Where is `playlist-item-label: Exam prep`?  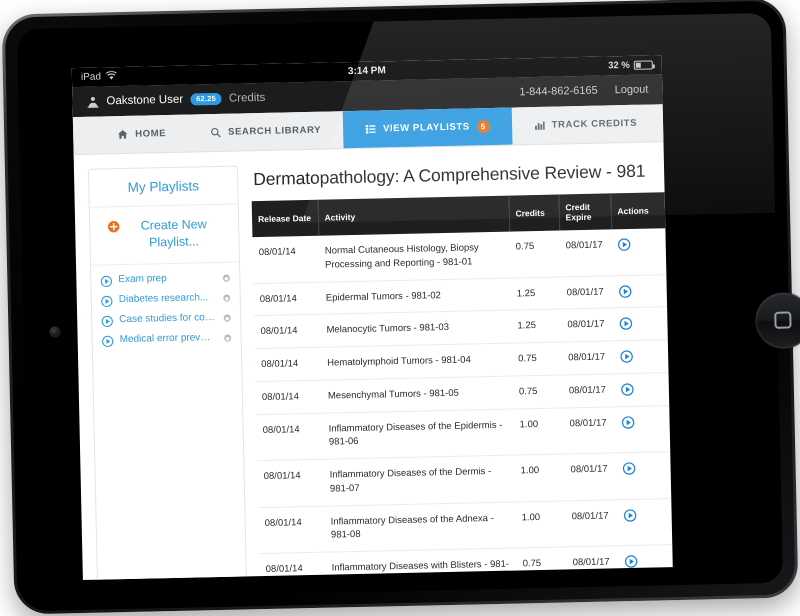
playlist-item-label: Exam prep is located at coordinates (142, 279).